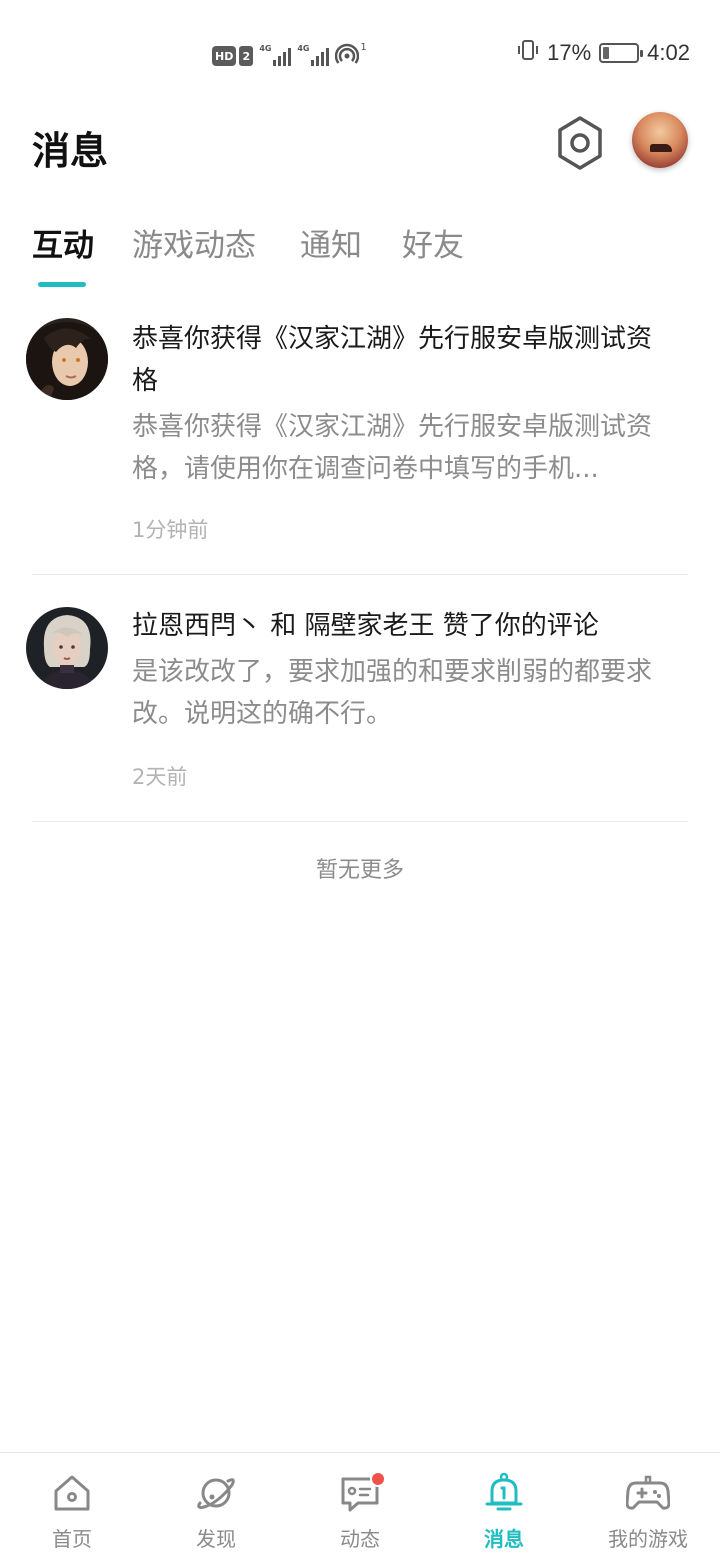  Describe the element at coordinates (72, 1539) in the screenshot. I see `nav-home-label: 首页` at that location.